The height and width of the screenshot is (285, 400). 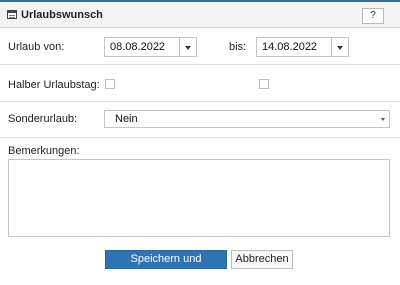 I want to click on vacation-from-label: Urlaub von:, so click(x=36, y=47).